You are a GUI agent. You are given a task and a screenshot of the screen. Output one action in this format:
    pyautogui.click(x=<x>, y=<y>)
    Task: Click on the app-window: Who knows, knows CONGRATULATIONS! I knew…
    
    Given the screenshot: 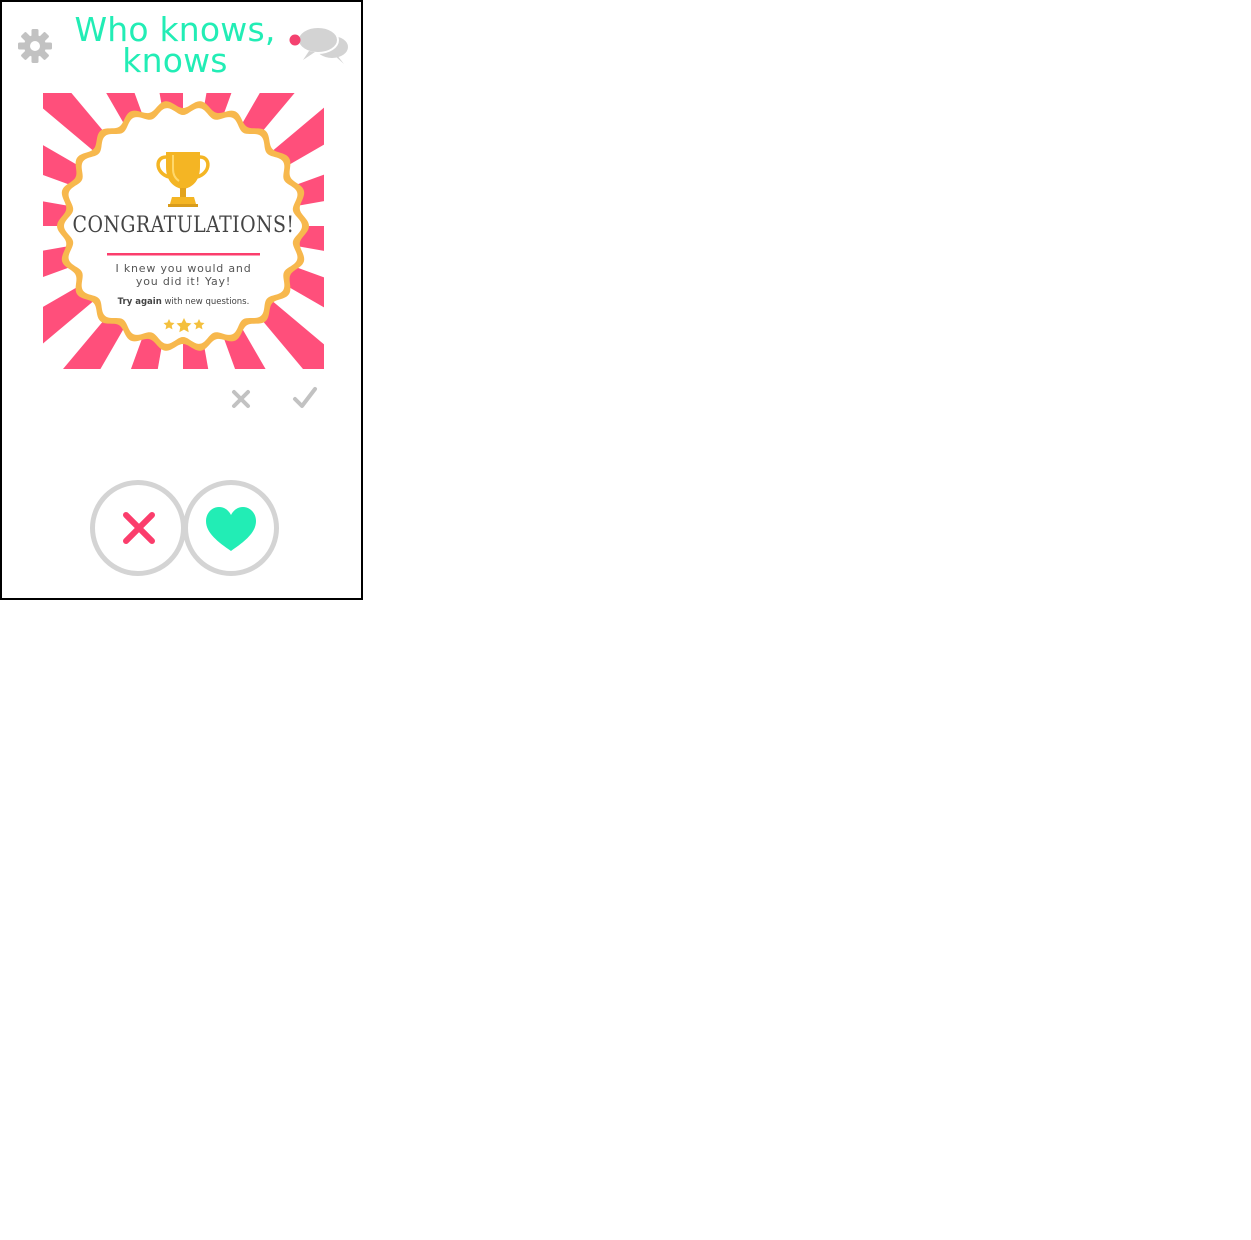 What is the action you would take?
    pyautogui.click(x=181, y=300)
    